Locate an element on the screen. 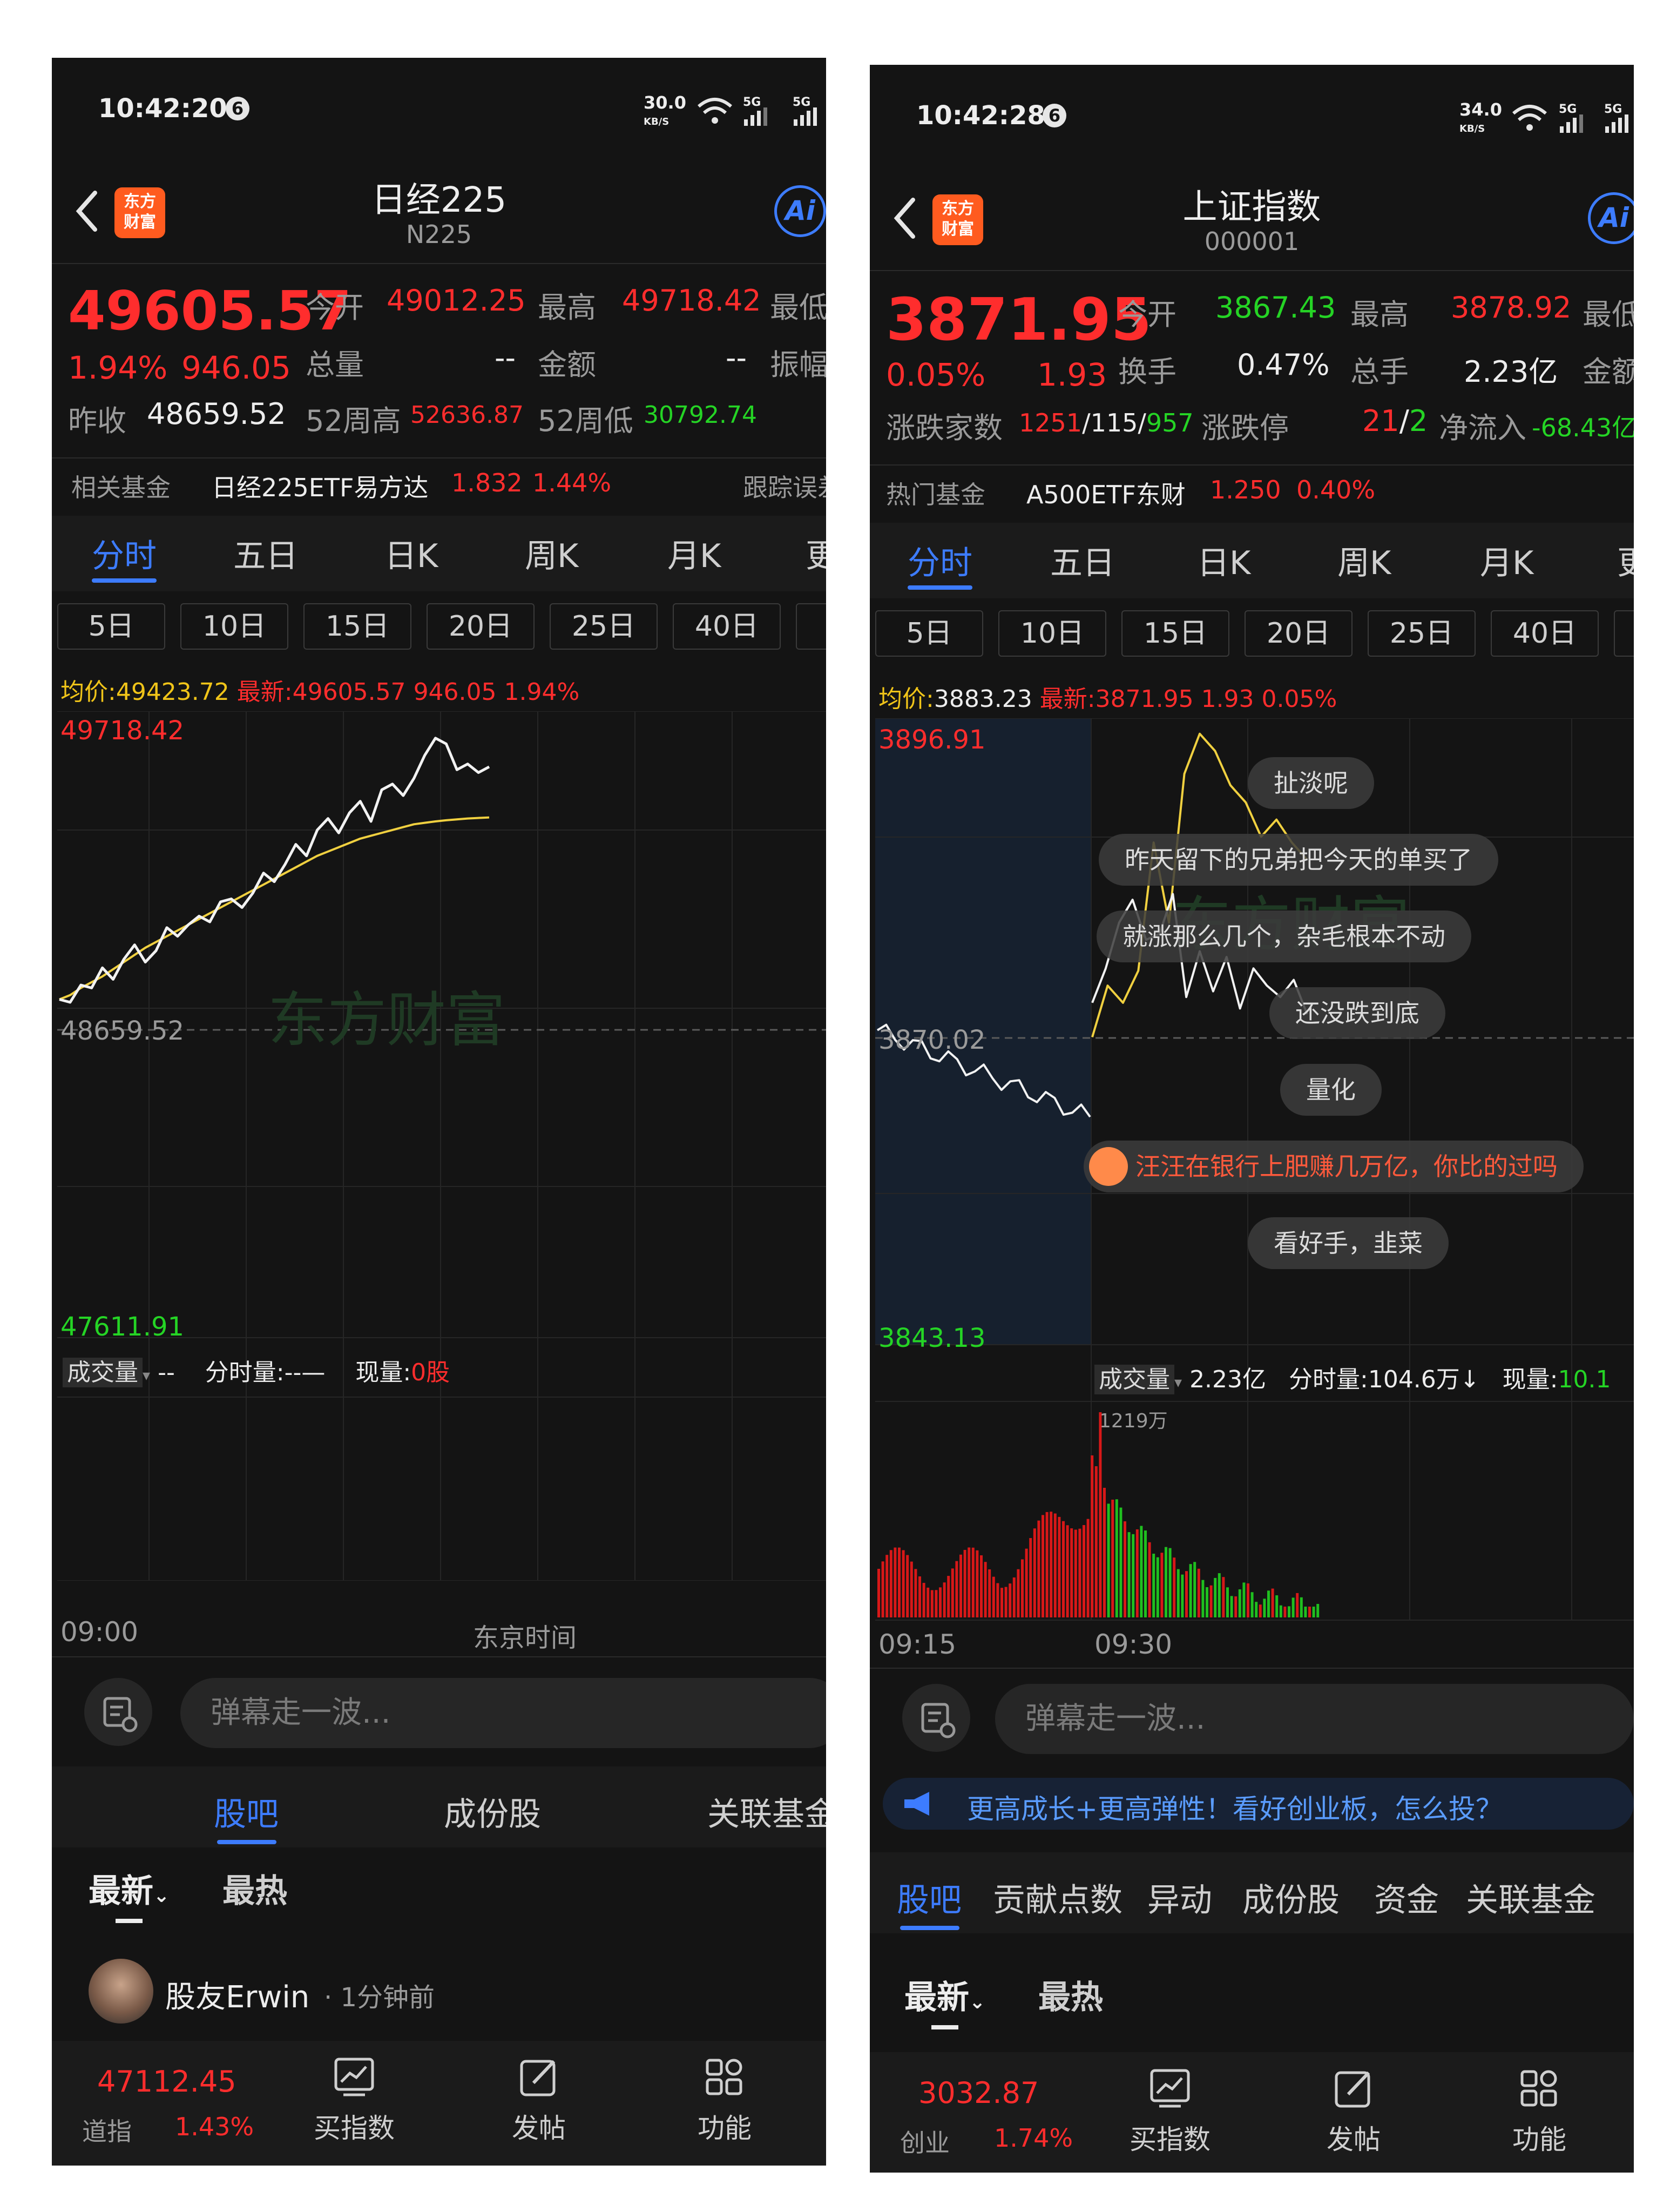 This screenshot has height=2212, width=1677. nav-index-value: 3032.87 is located at coordinates (979, 2093).